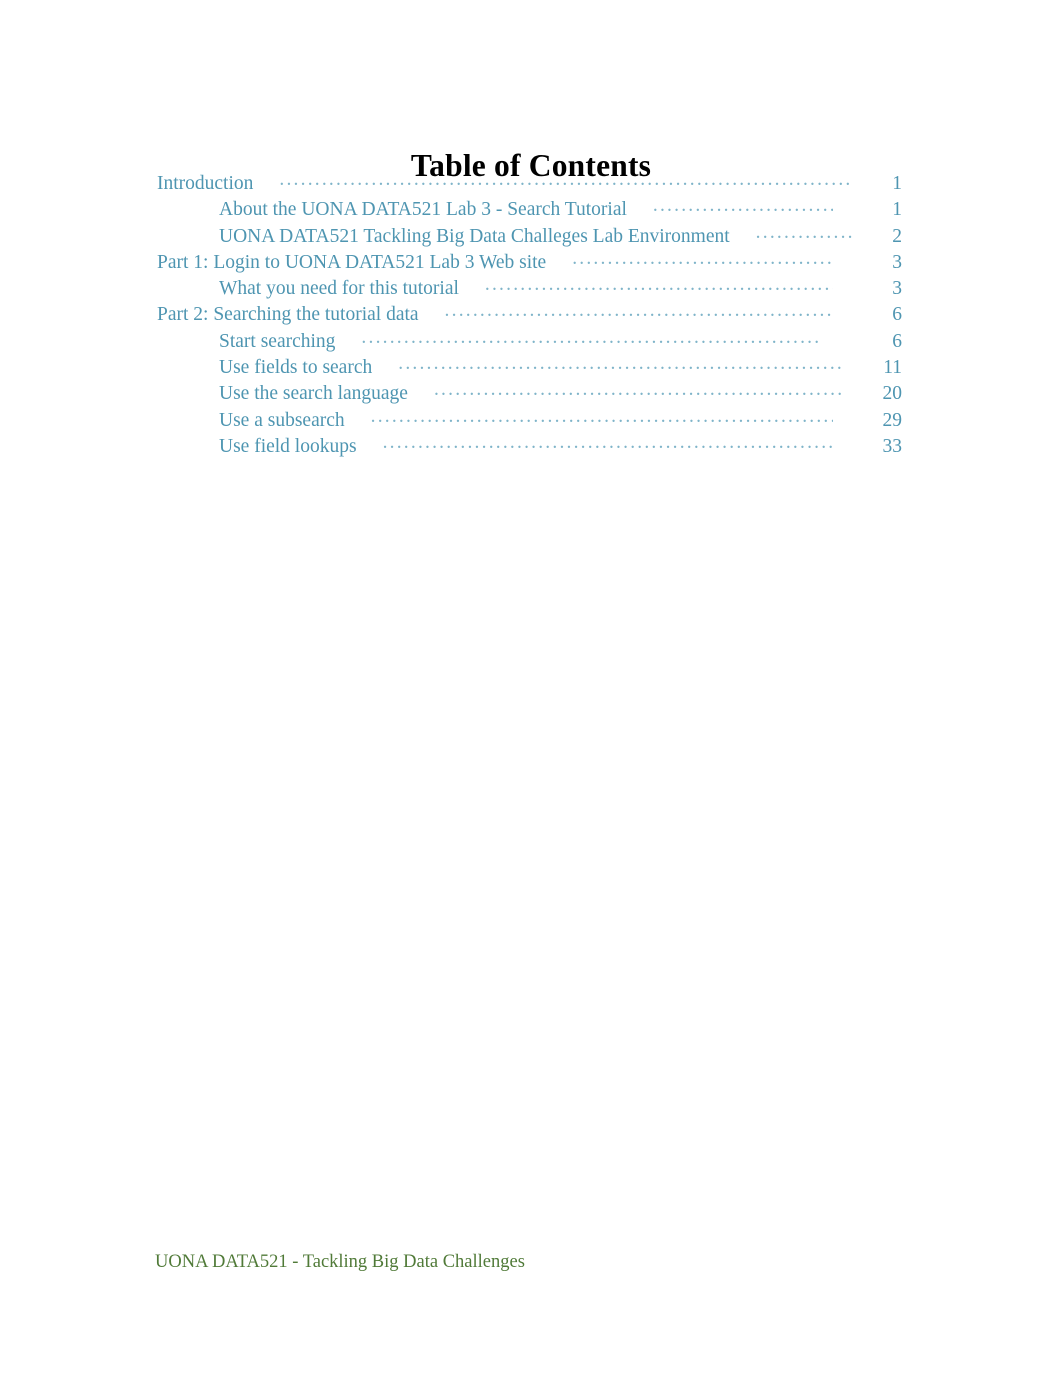 This screenshot has height=1376, width=1062. What do you see at coordinates (892, 394) in the screenshot?
I see `toc-entry-page-number: 20` at bounding box center [892, 394].